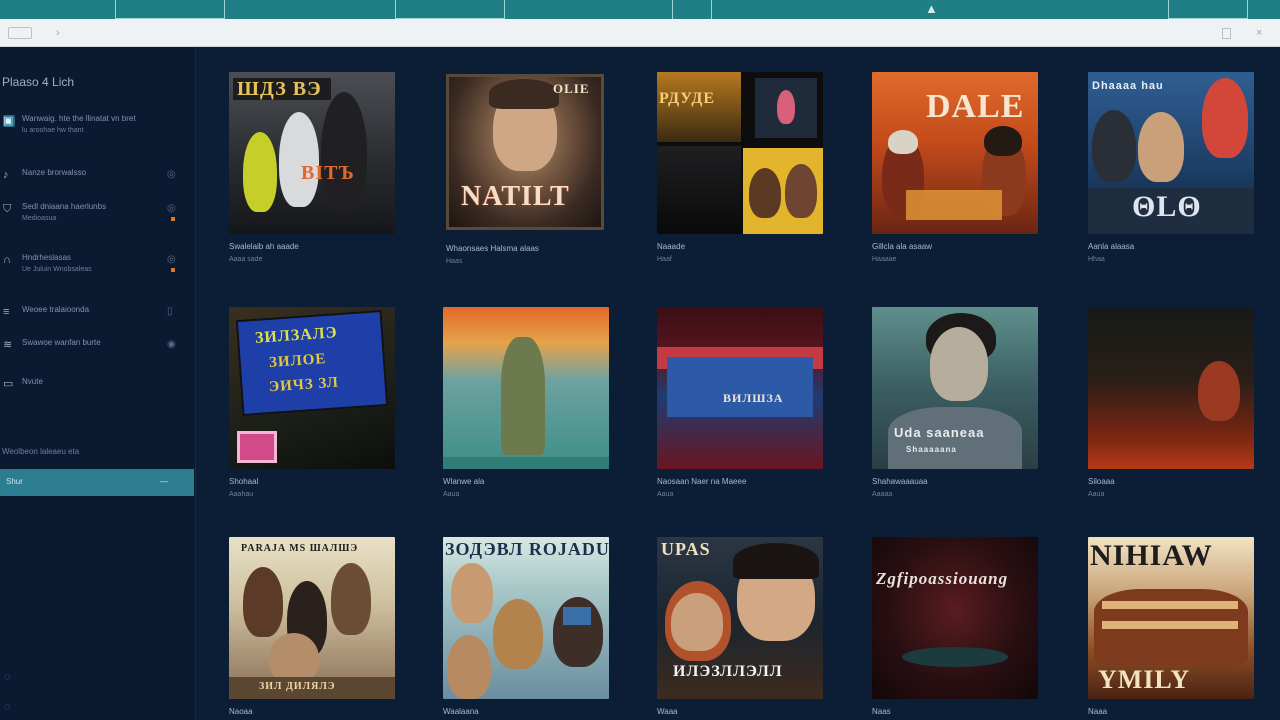 The height and width of the screenshot is (720, 1280). Describe the element at coordinates (671, 246) in the screenshot. I see `album-title: Naaade` at that location.